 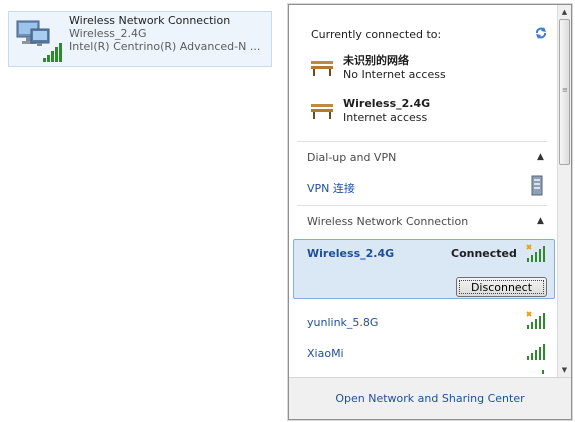 What do you see at coordinates (537, 185) in the screenshot?
I see `vpn-server-icon` at bounding box center [537, 185].